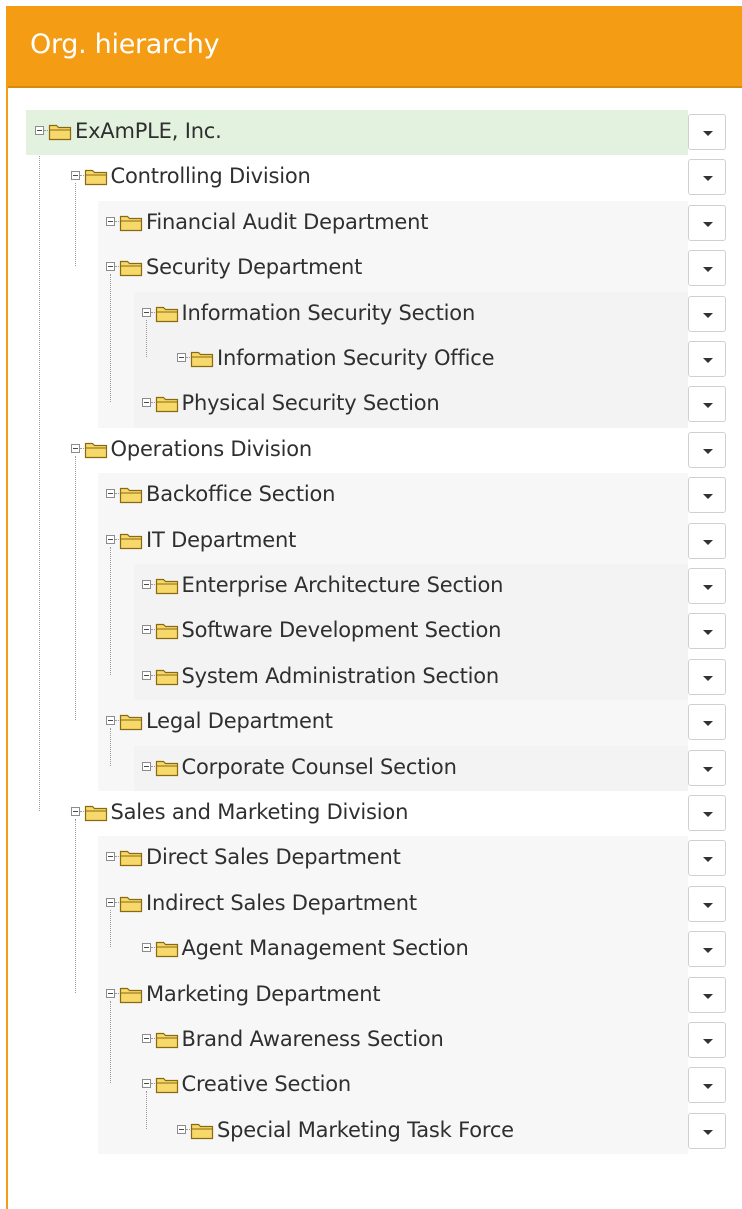 The image size is (742, 1209). I want to click on tree-node-row: Corporate Counsel Section, so click(371, 768).